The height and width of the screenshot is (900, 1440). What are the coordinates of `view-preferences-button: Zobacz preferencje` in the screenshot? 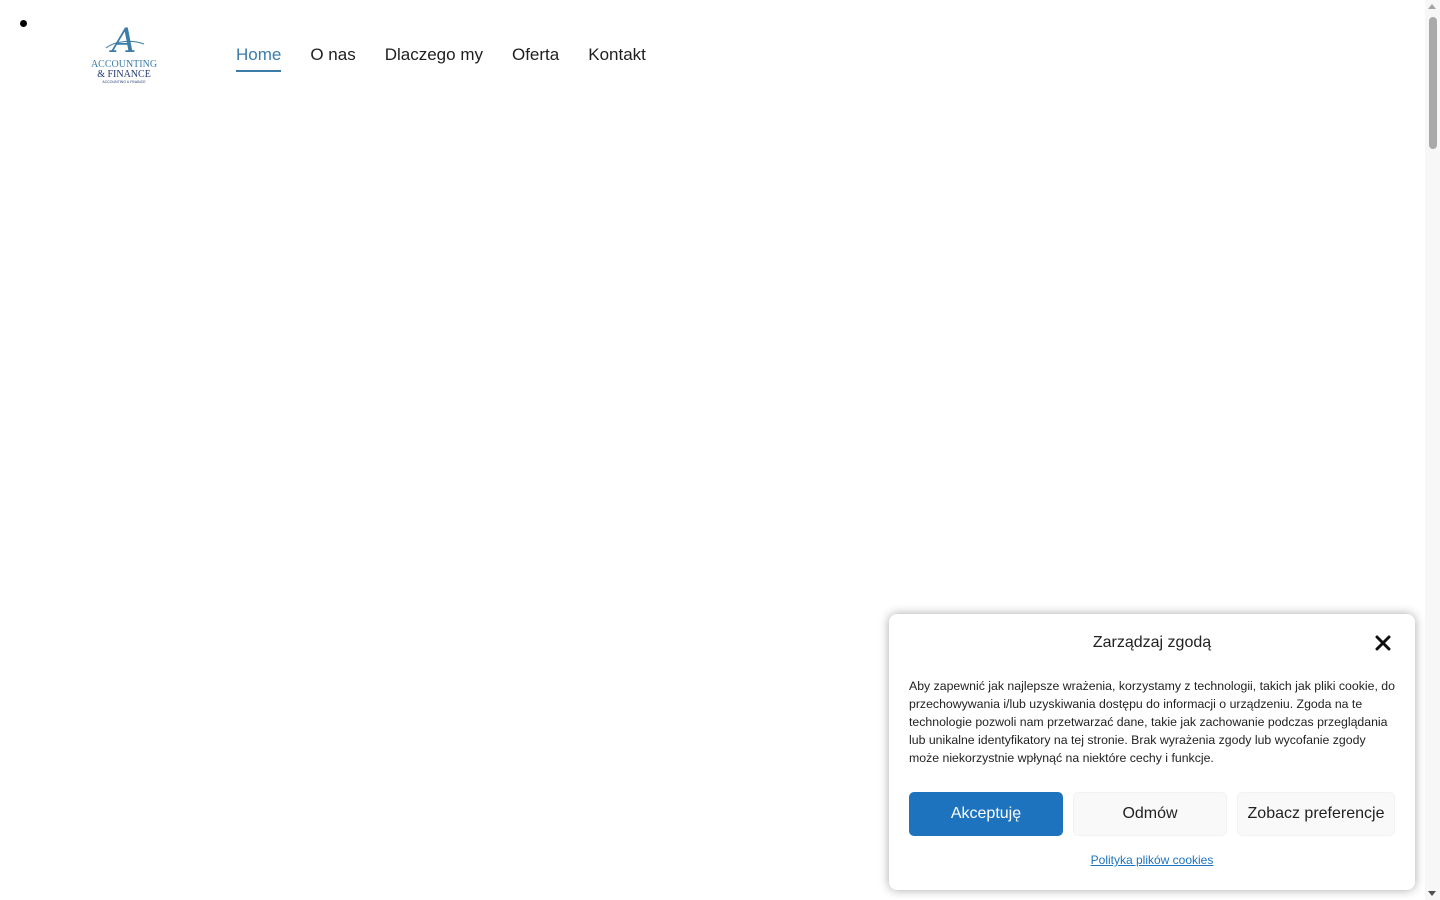 It's located at (1316, 814).